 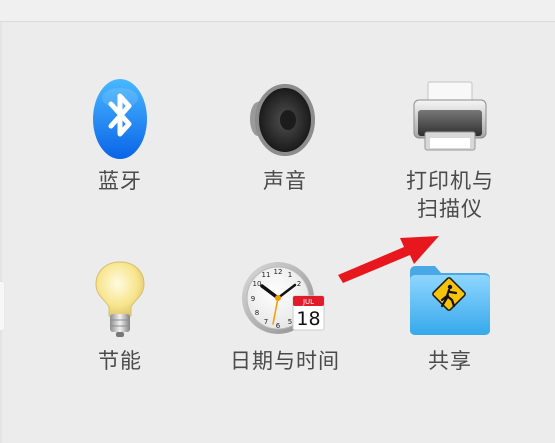 I want to click on pref-label-printers-scanners: 打印机与 扫描仪, so click(x=450, y=195).